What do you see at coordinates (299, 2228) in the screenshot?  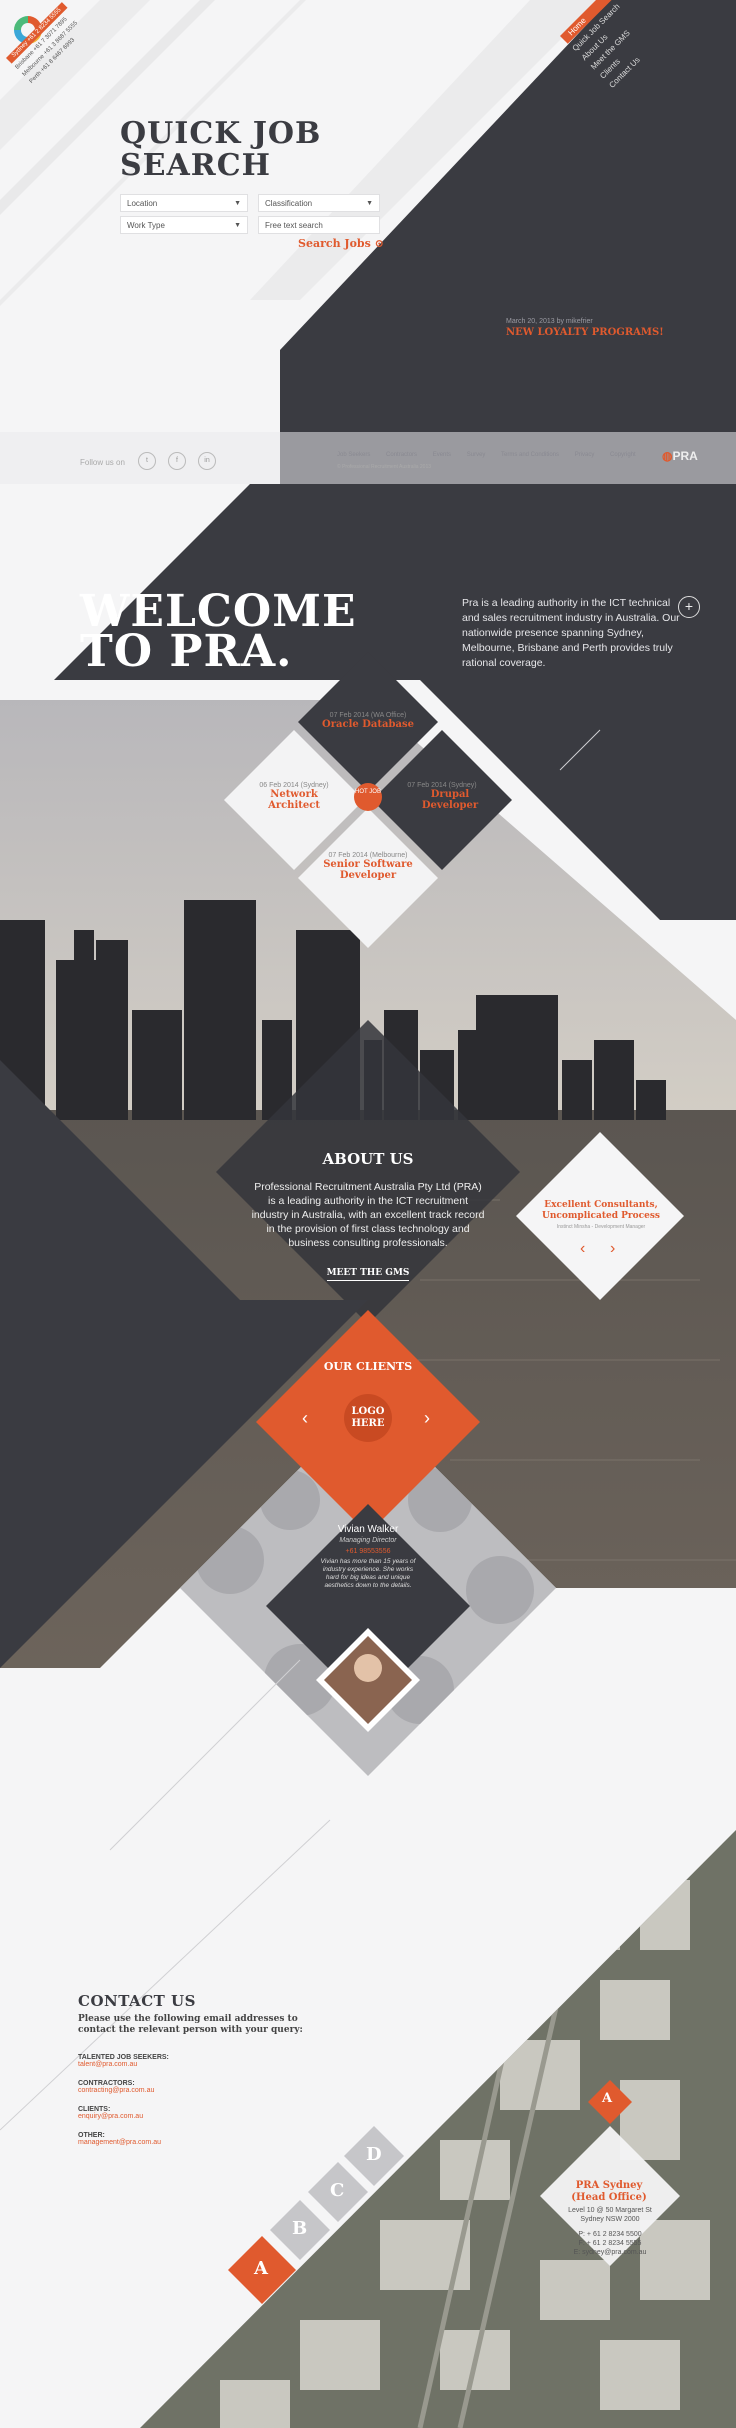 I see `office-tab-b: B` at bounding box center [299, 2228].